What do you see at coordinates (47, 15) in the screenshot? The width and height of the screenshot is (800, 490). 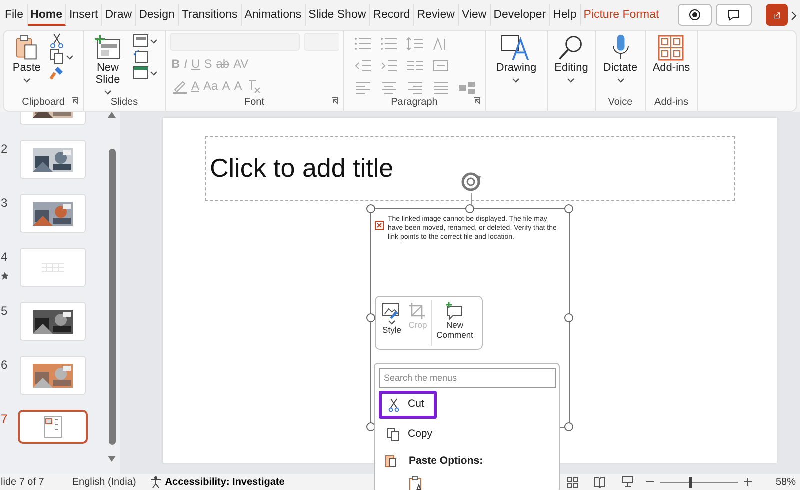 I see `ribbon-tab: Home` at bounding box center [47, 15].